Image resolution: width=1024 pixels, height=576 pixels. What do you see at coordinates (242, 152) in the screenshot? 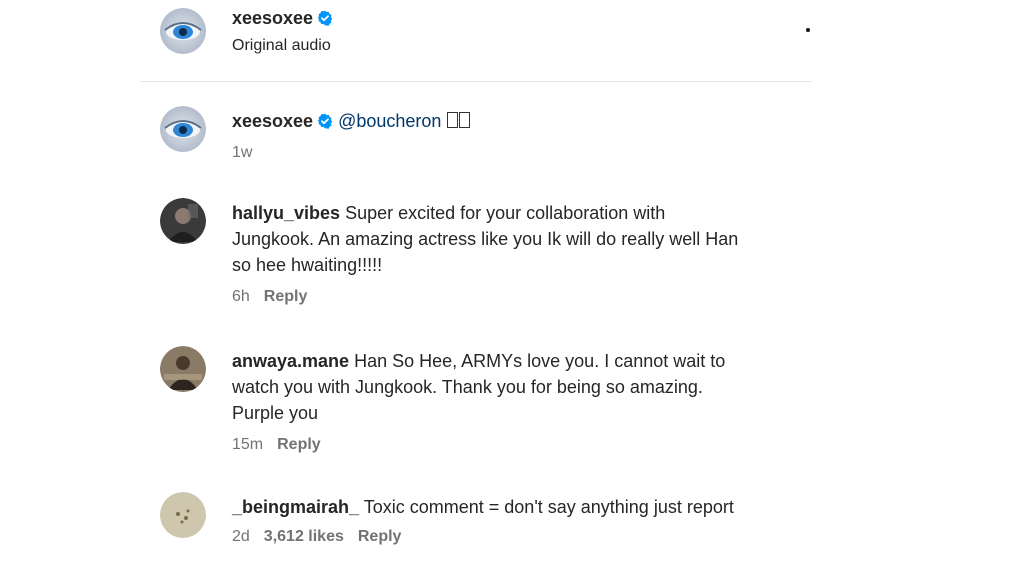
I see `caption-time: 1w` at bounding box center [242, 152].